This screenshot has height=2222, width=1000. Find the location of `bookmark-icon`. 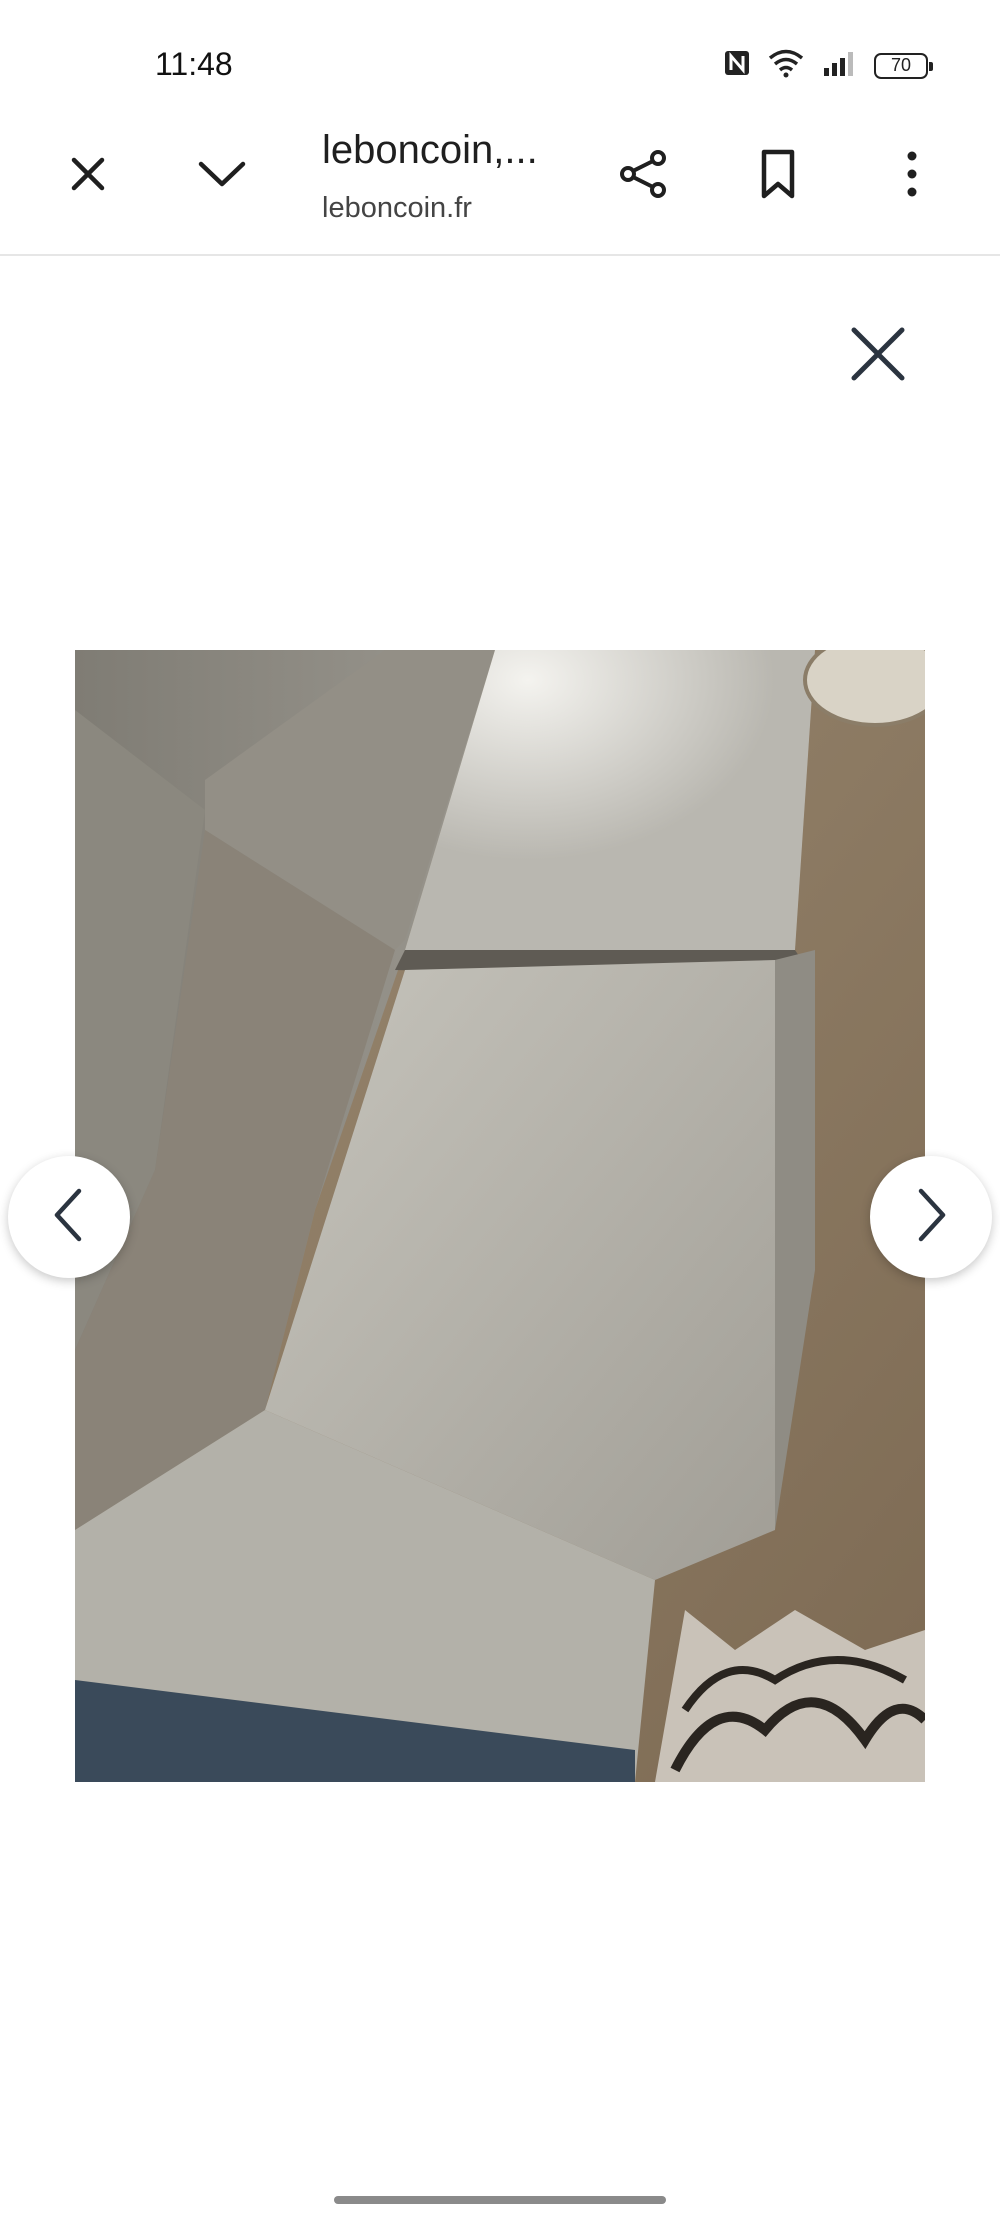

bookmark-icon is located at coordinates (778, 176).